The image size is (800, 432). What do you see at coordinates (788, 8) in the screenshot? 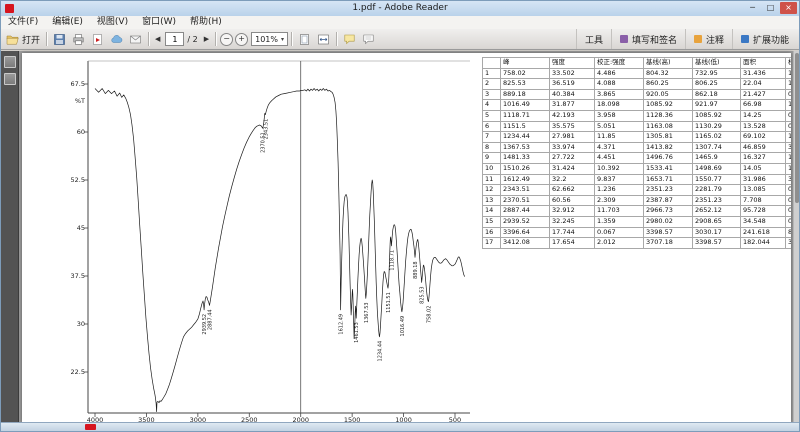
I see `close-button: ×` at bounding box center [788, 8].